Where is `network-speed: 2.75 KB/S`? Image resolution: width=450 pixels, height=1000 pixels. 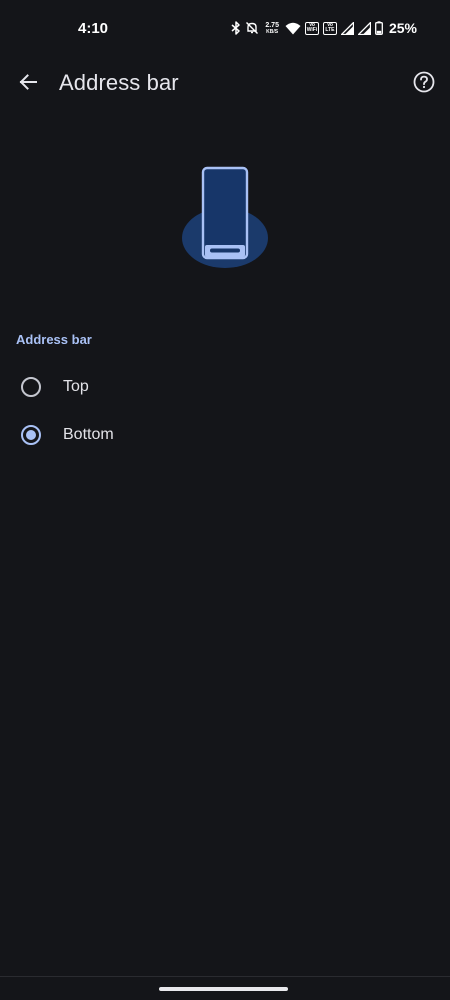
network-speed: 2.75 KB/S is located at coordinates (272, 28).